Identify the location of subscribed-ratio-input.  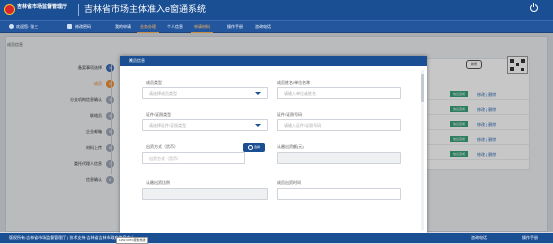
(205, 194).